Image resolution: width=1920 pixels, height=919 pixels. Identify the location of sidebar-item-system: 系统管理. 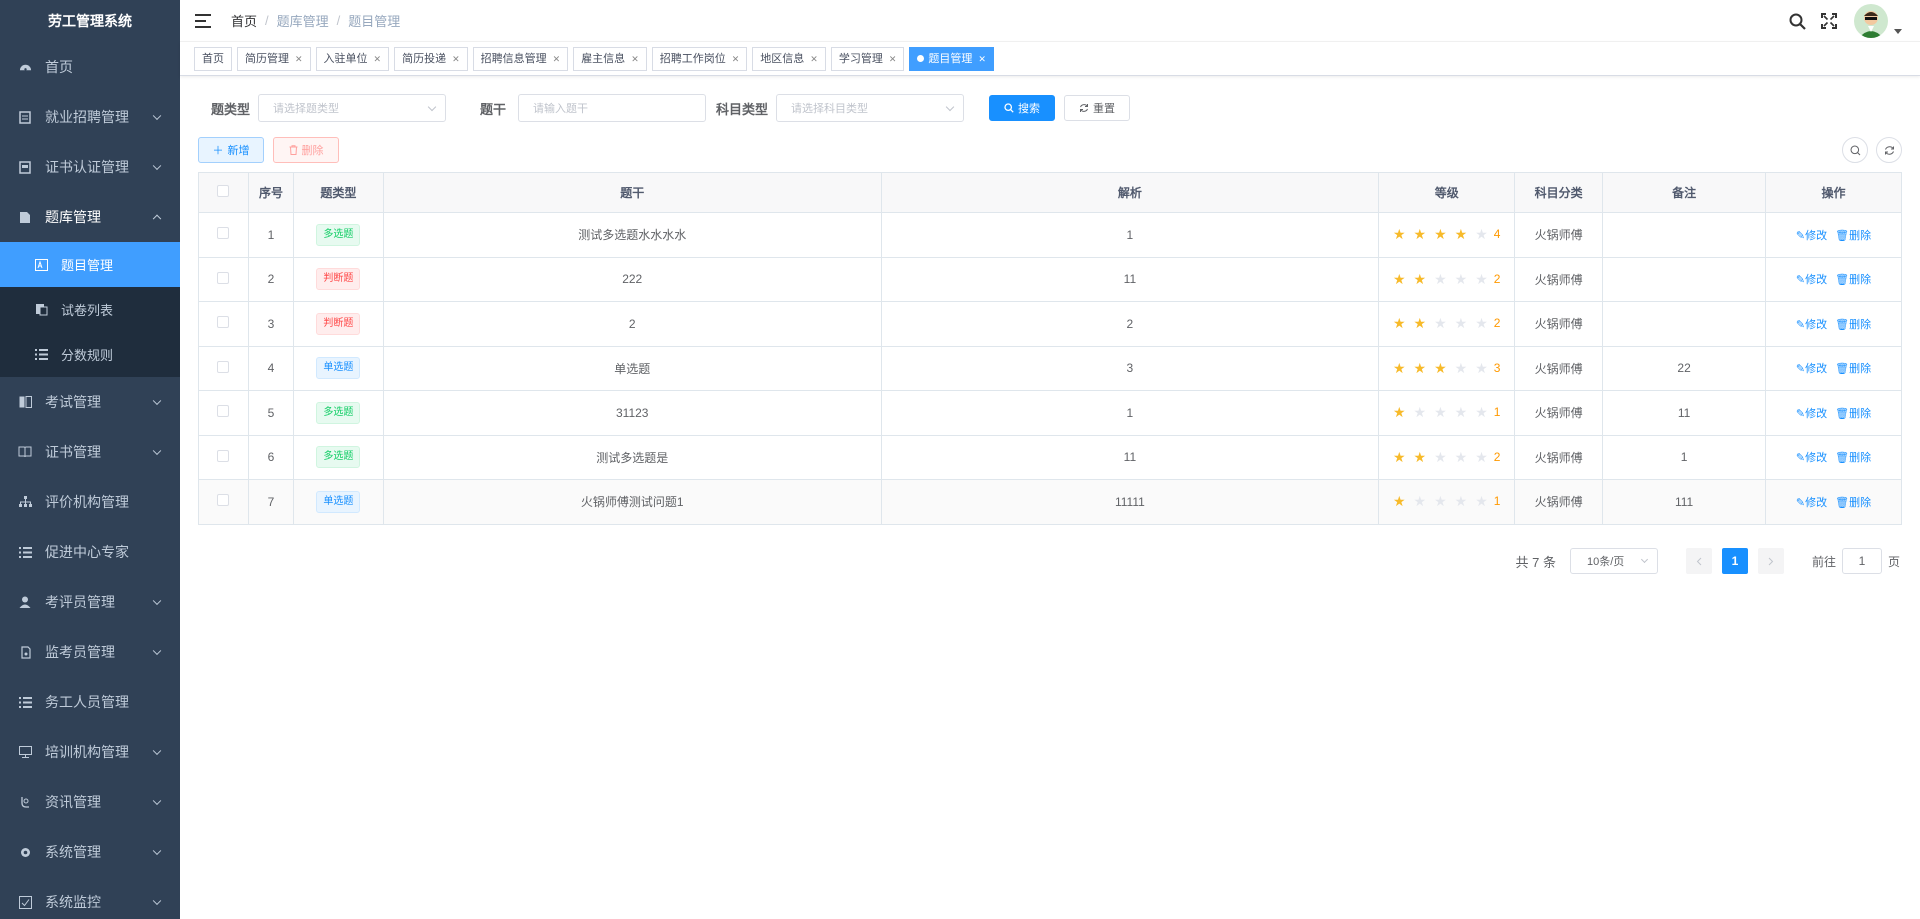
(90, 852).